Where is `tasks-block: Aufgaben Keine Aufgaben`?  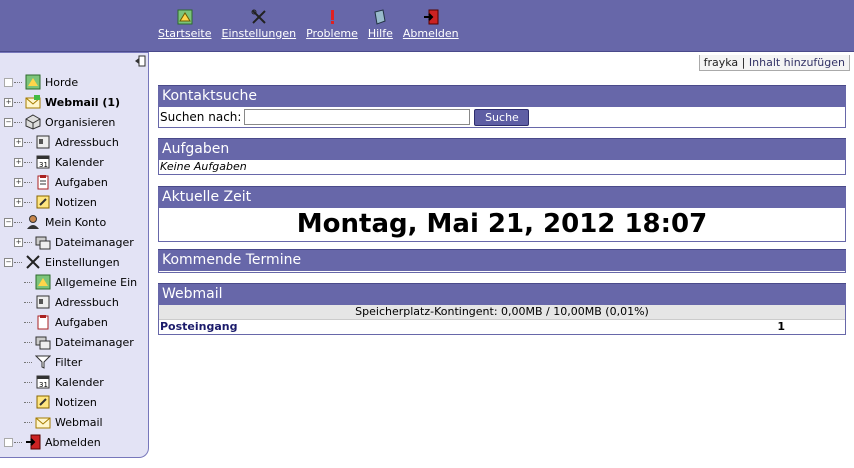
tasks-block: Aufgaben Keine Aufgaben is located at coordinates (502, 156).